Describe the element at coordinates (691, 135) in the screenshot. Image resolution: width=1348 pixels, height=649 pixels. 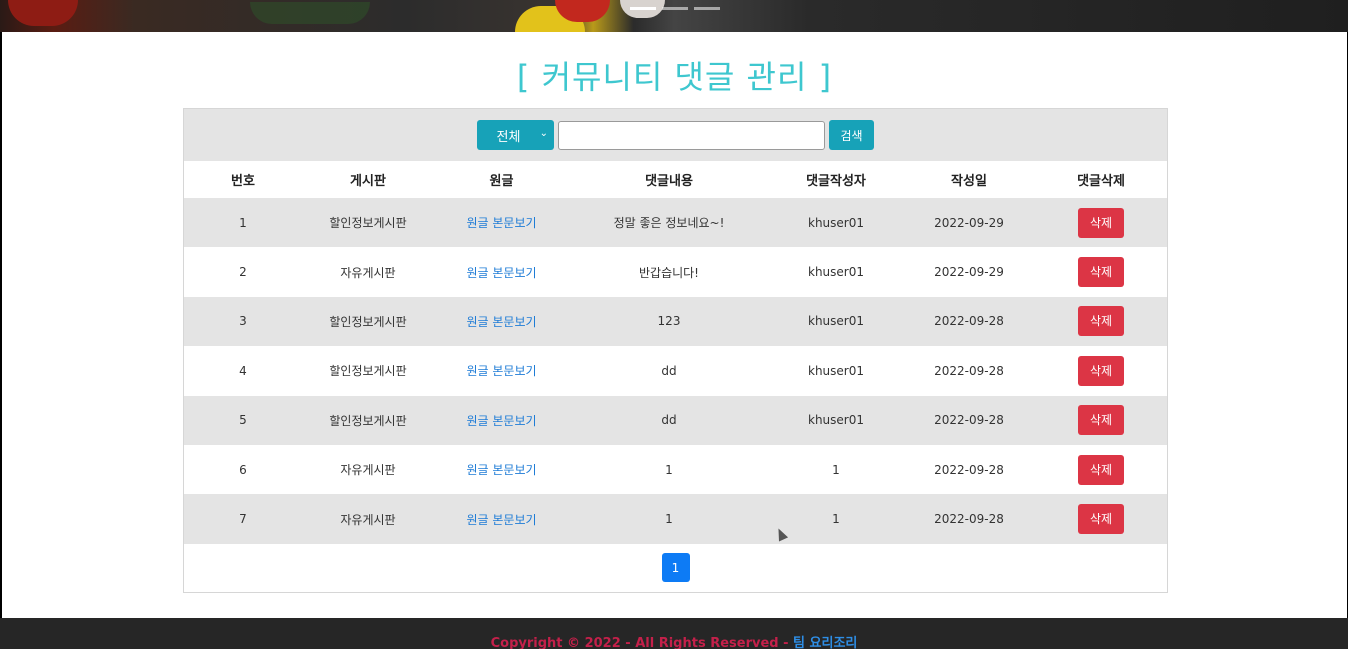
I see `search-input` at that location.